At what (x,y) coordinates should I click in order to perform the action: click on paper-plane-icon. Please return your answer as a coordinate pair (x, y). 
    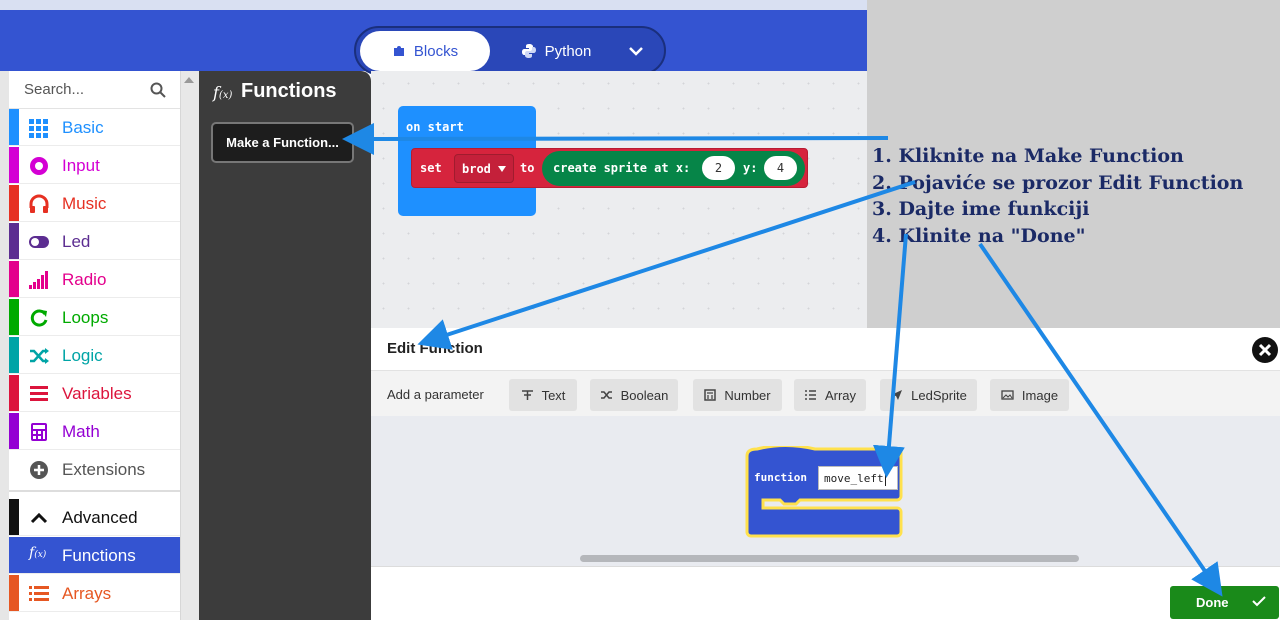
    Looking at the image, I should click on (897, 395).